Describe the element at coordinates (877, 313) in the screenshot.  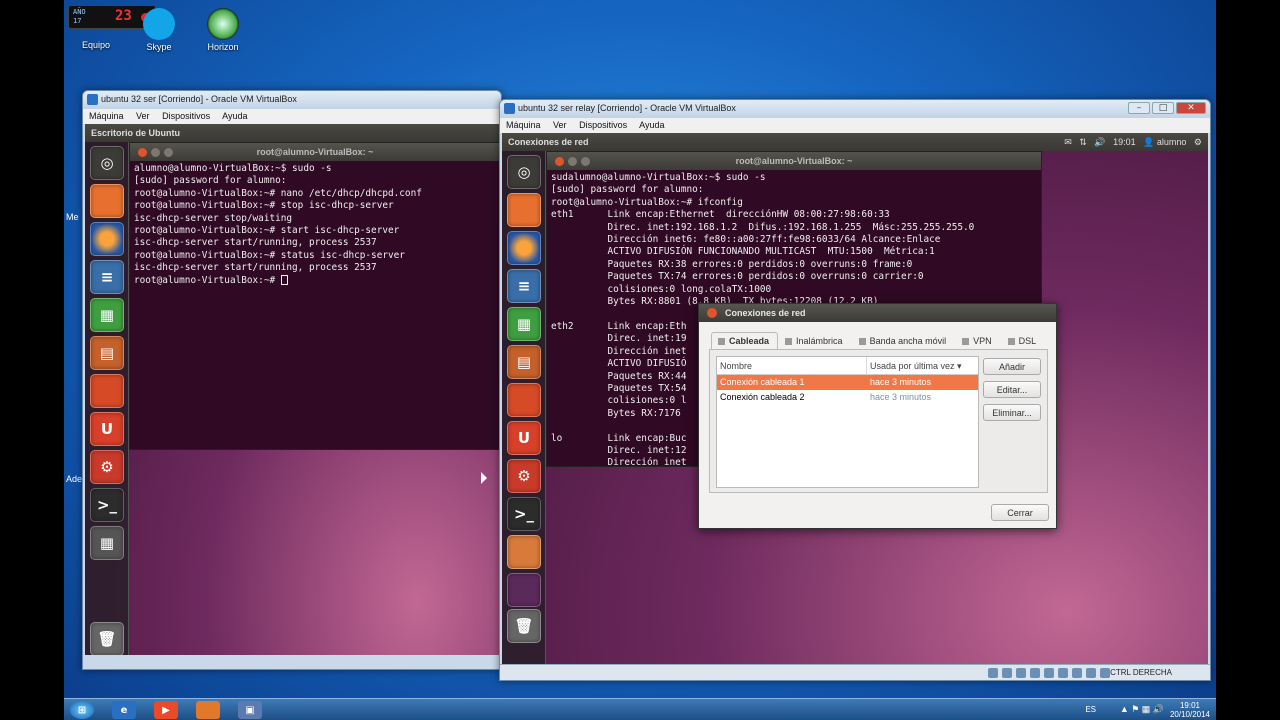
I see `dialog-titlebar: Conexiones de red` at that location.